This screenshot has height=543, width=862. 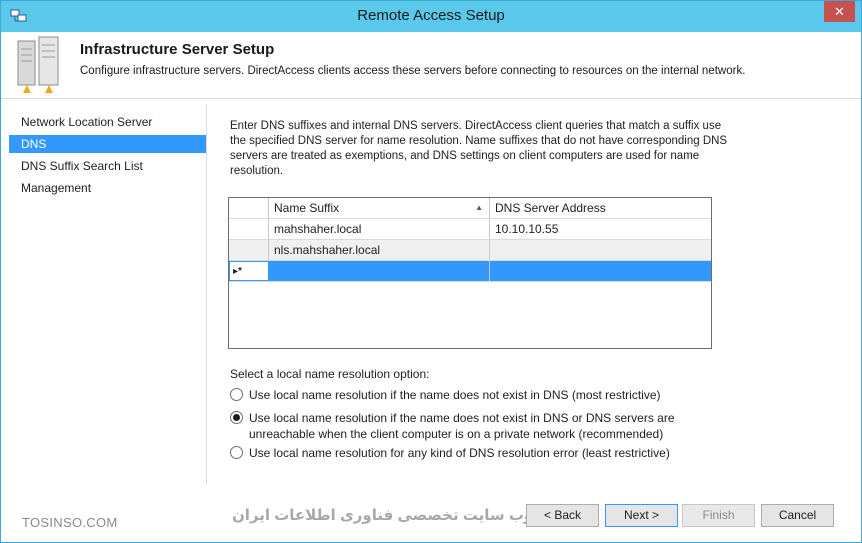 I want to click on window-title: Remote Access Setup, so click(x=431, y=15).